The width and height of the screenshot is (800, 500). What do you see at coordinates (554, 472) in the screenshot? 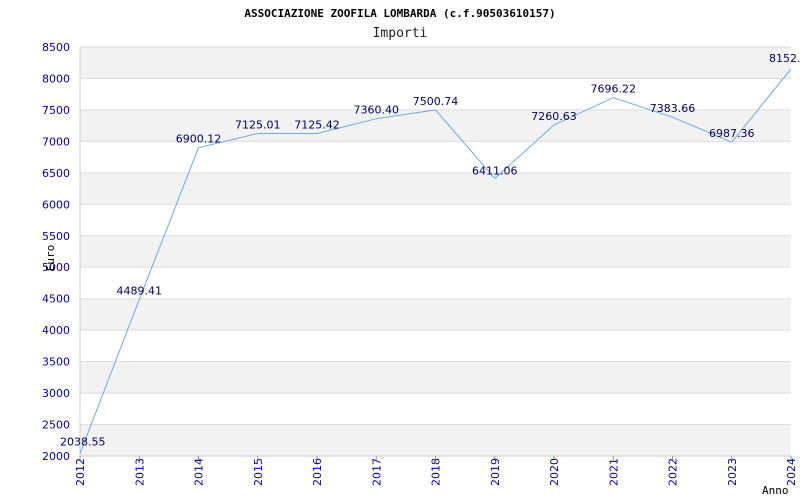
I see `x-tick-label: 2020` at bounding box center [554, 472].